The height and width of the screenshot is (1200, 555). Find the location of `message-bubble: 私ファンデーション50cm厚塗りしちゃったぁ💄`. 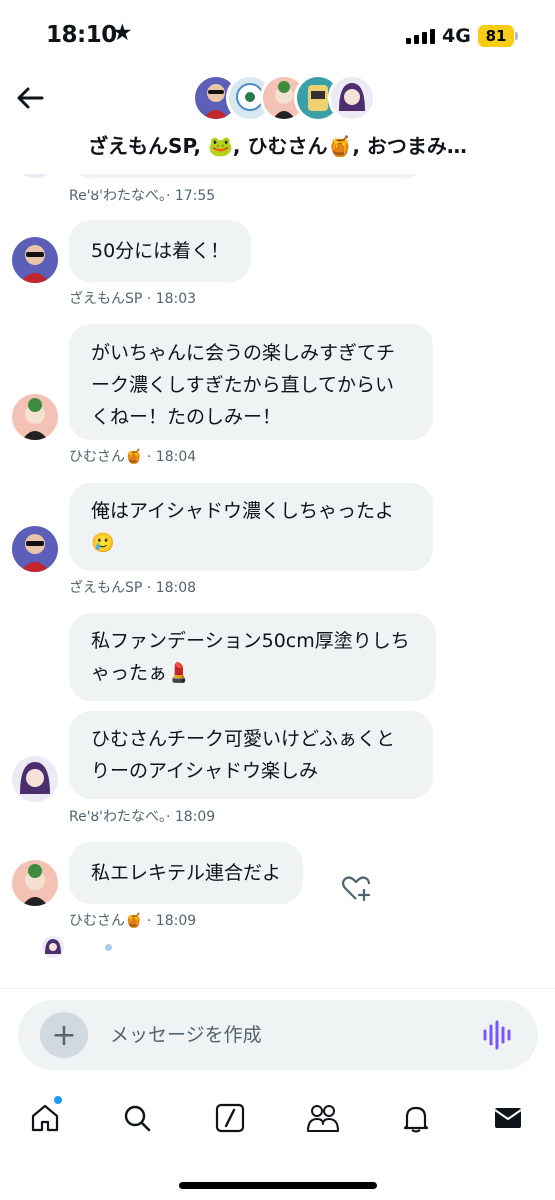

message-bubble: 私ファンデーション50cm厚塗りしちゃったぁ💄 is located at coordinates (252, 657).